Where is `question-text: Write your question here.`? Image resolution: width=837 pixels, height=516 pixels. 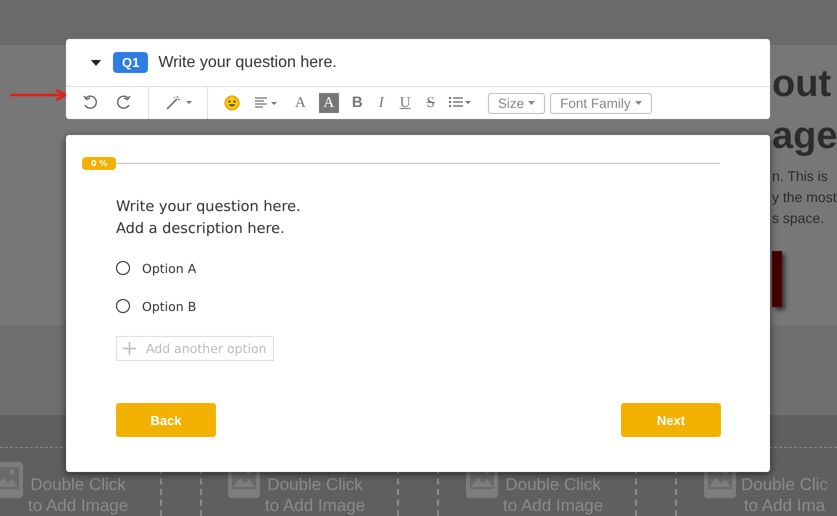 question-text: Write your question here. is located at coordinates (208, 207).